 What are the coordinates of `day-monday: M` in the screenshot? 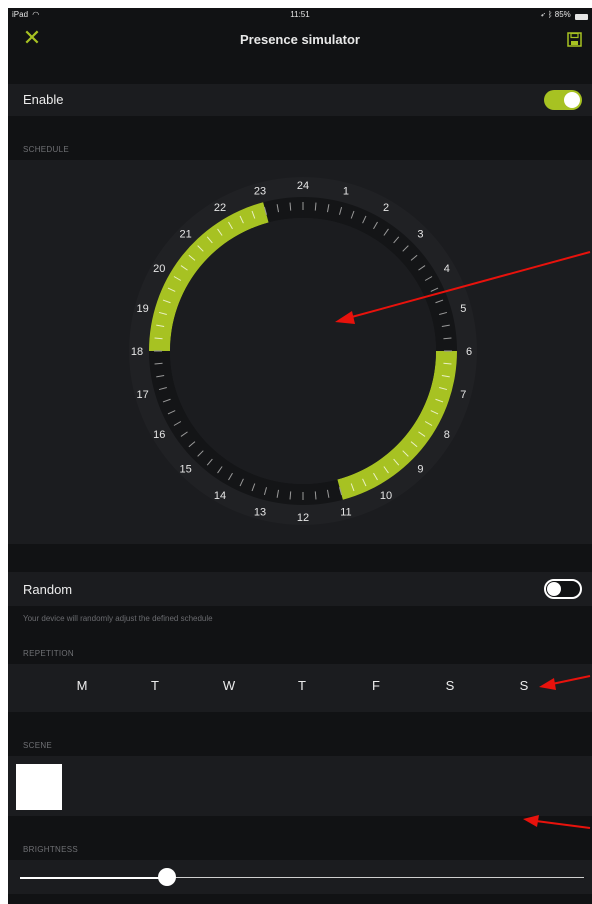 It's located at (82, 685).